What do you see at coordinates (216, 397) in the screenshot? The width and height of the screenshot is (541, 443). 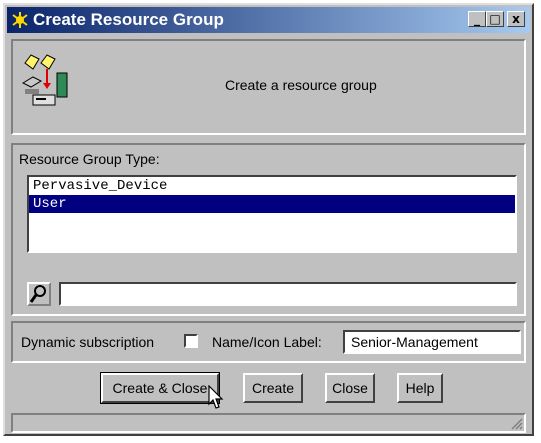 I see `mouse-pointer-icon` at bounding box center [216, 397].